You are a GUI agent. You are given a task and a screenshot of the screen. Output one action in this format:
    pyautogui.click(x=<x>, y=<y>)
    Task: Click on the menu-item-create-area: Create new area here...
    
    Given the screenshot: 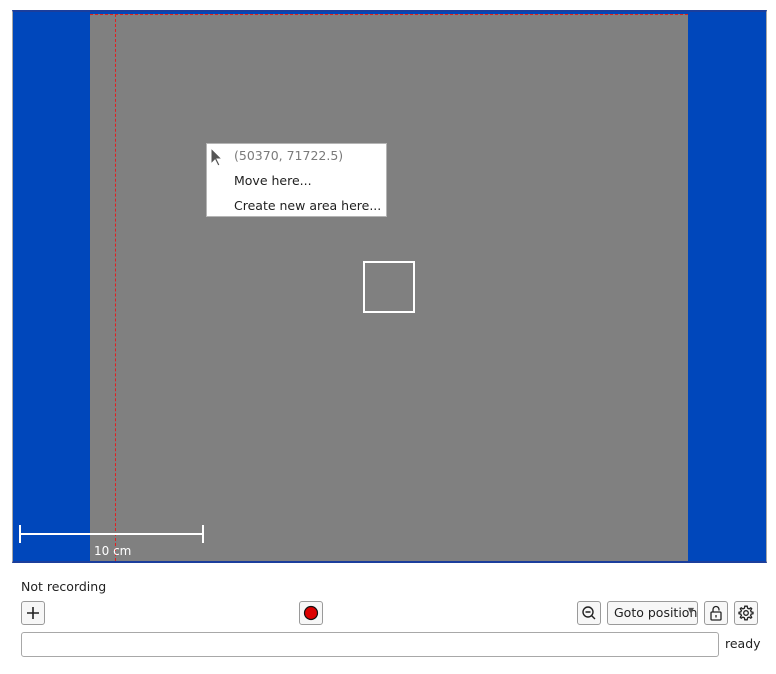 What is the action you would take?
    pyautogui.click(x=307, y=205)
    